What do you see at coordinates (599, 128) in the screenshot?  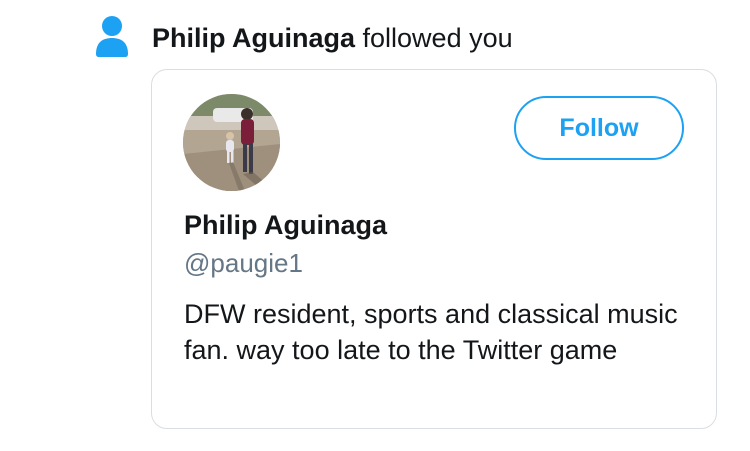 I see `follow-button: Follow` at bounding box center [599, 128].